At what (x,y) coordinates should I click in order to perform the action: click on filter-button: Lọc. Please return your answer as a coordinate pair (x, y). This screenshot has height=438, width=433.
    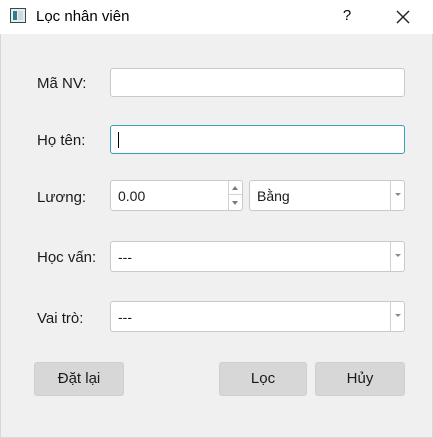
    Looking at the image, I should click on (263, 379).